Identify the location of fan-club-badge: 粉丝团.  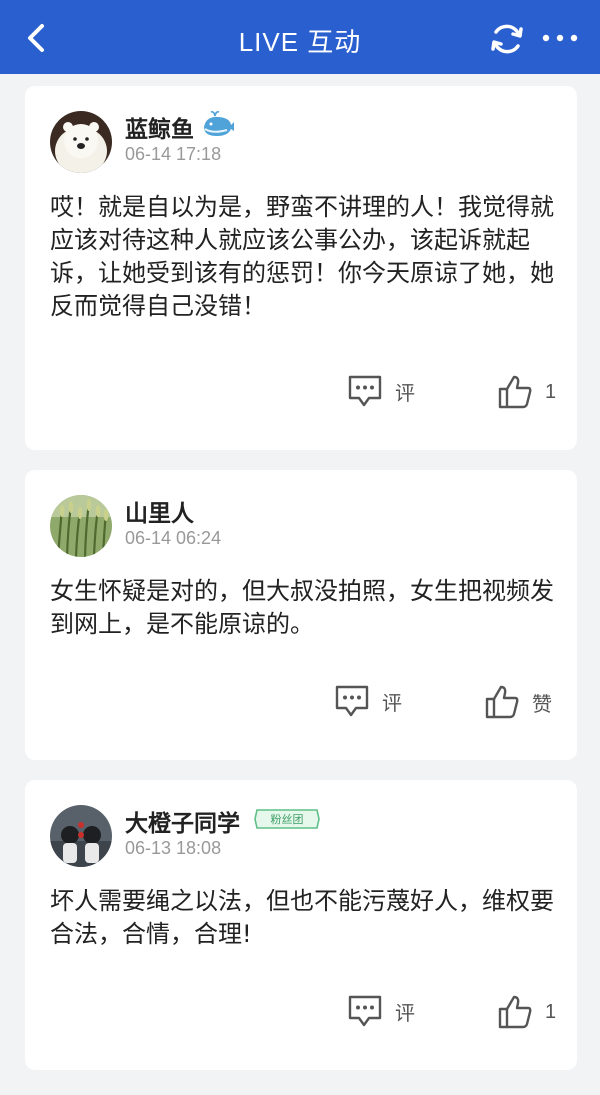
(287, 819).